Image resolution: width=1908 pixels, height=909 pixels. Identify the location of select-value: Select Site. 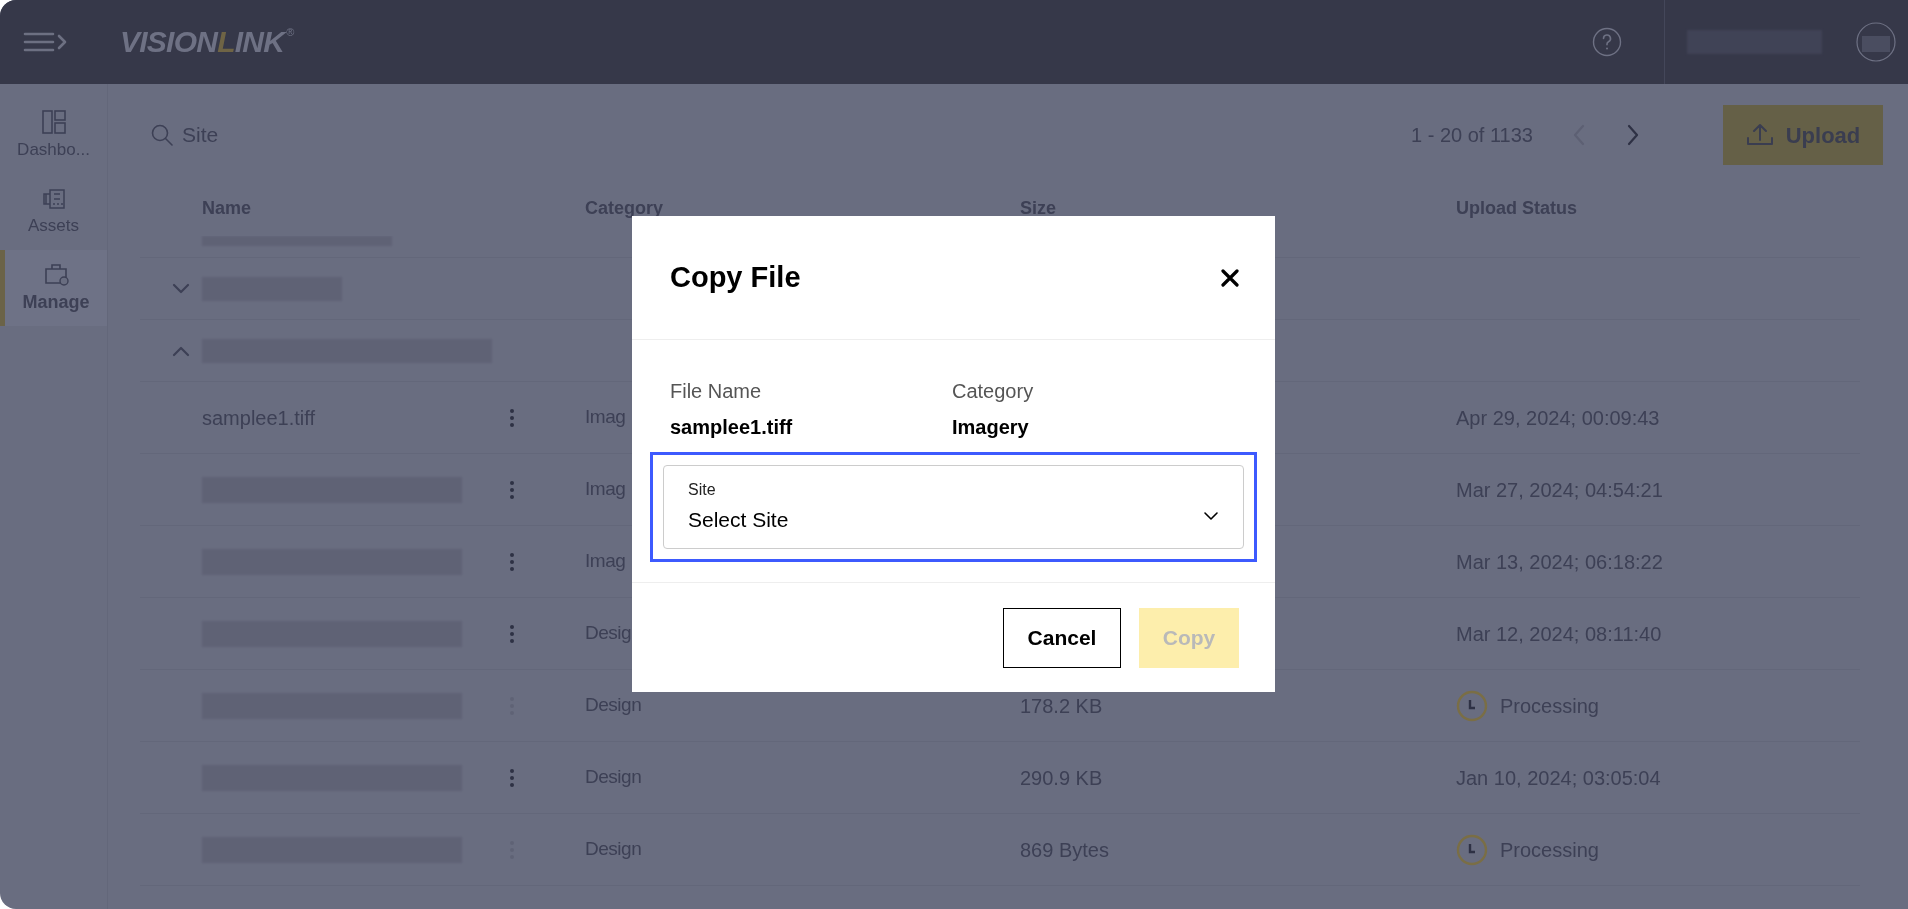
(739, 520).